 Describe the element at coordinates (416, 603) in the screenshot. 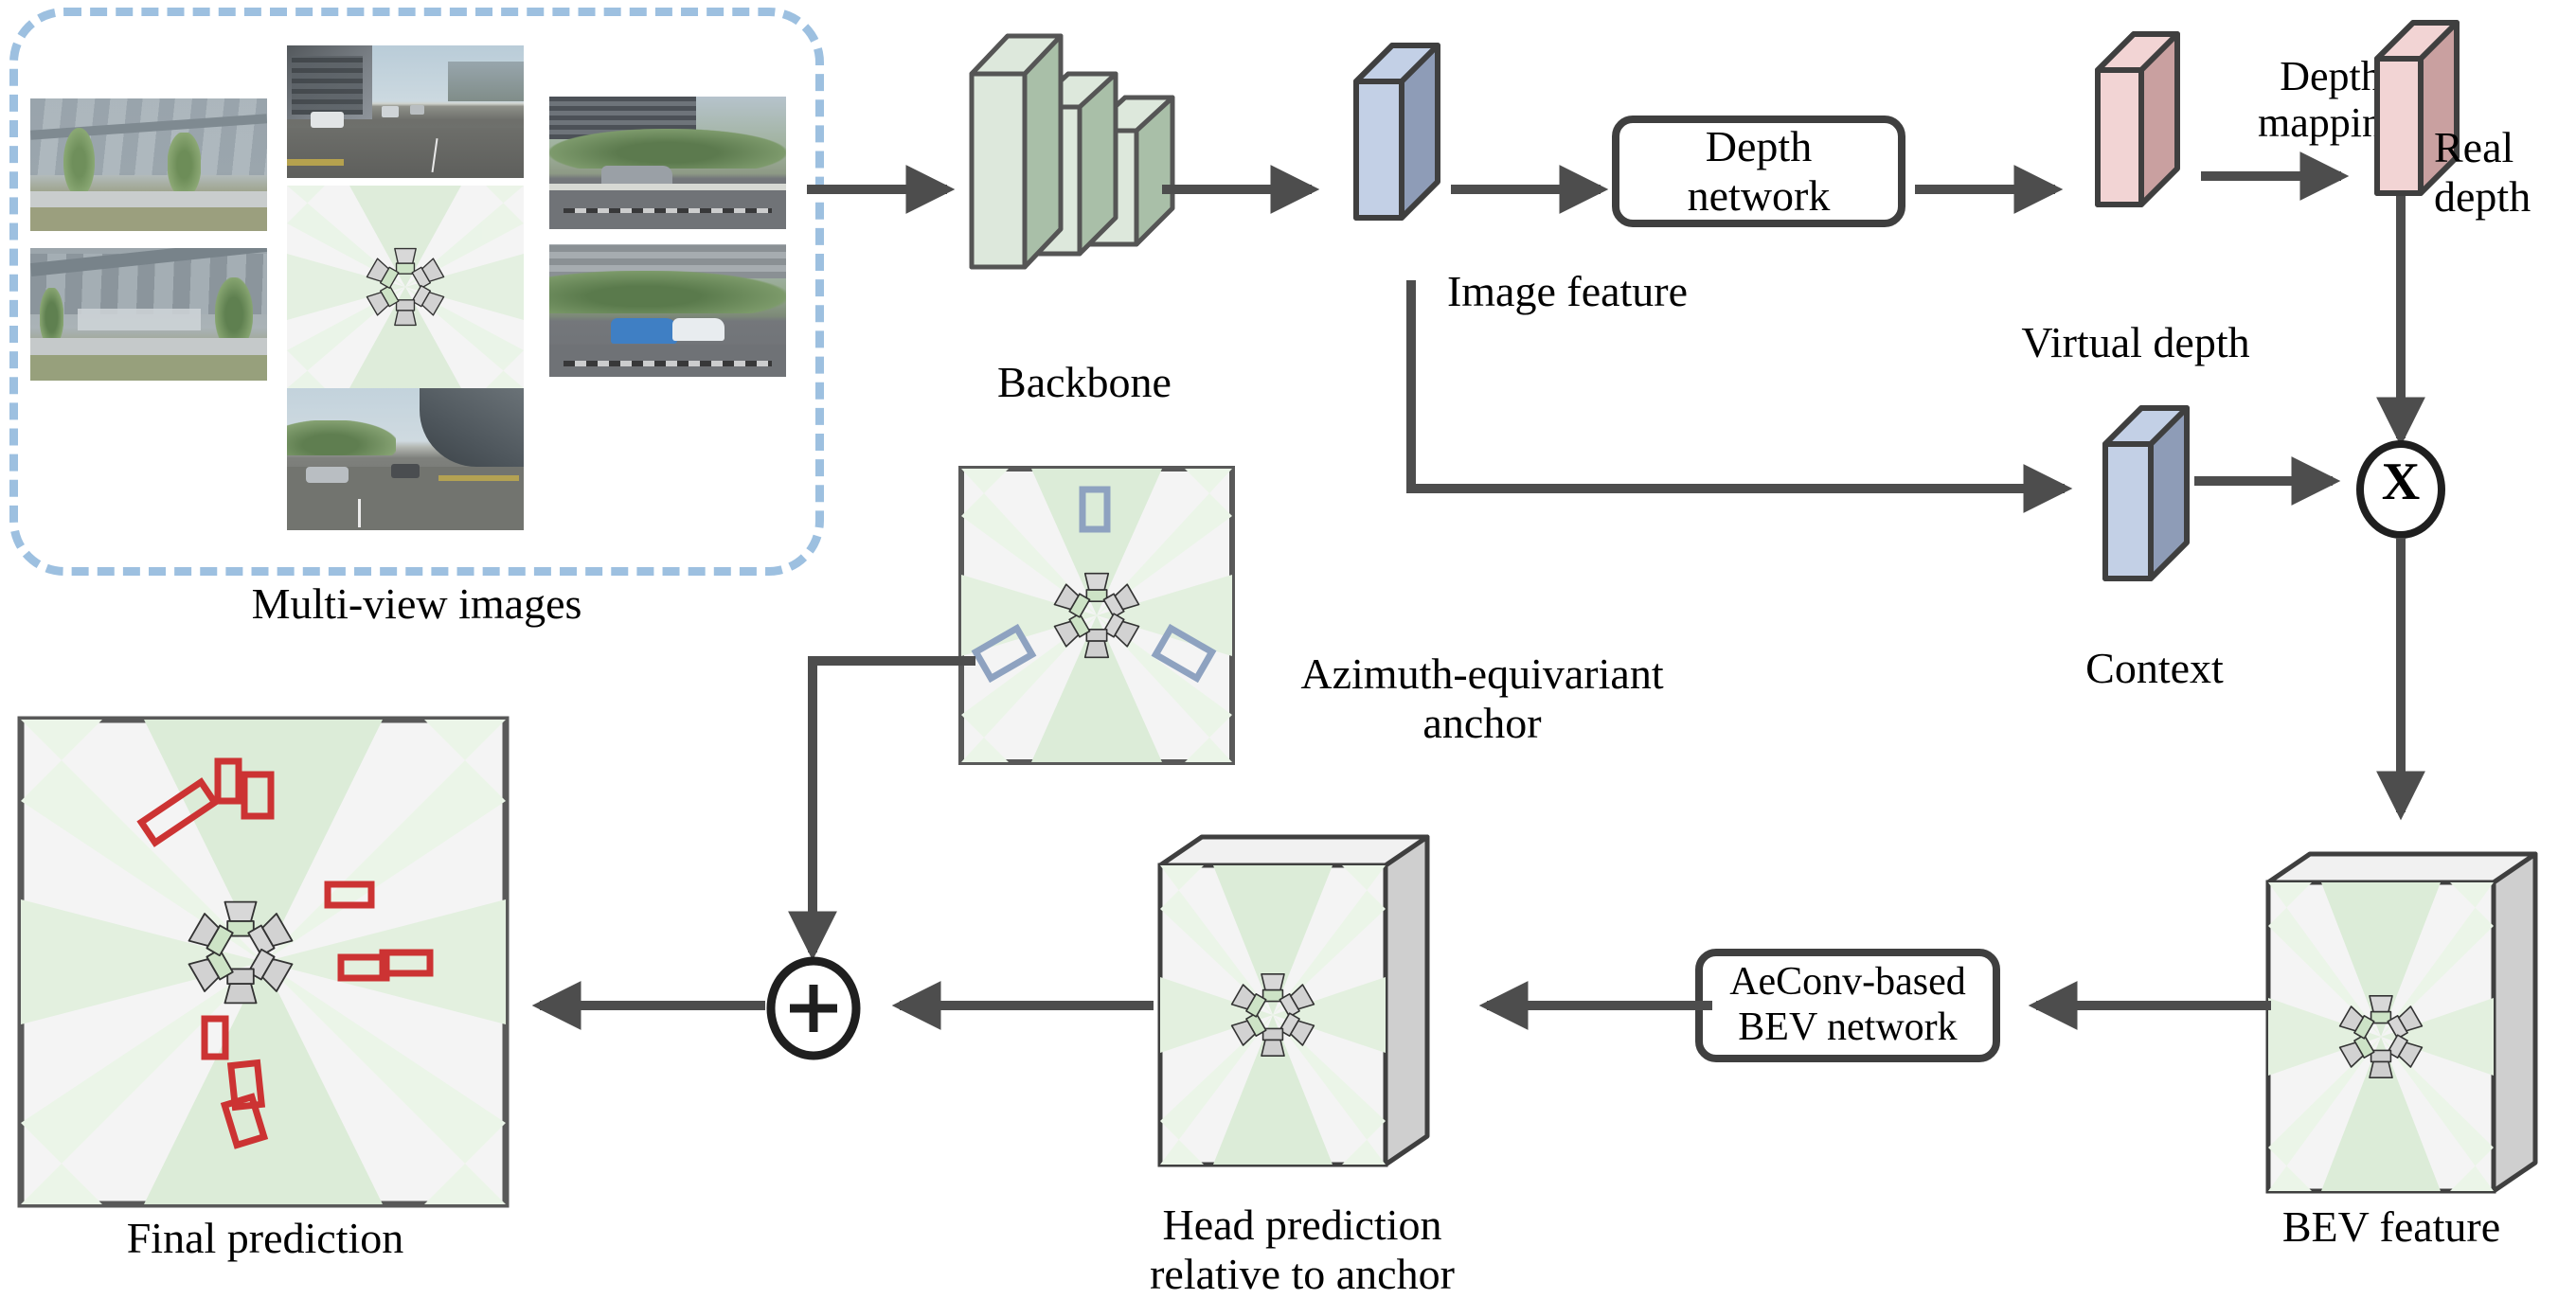

I see `multi-view-images-label: Multi-view images` at that location.